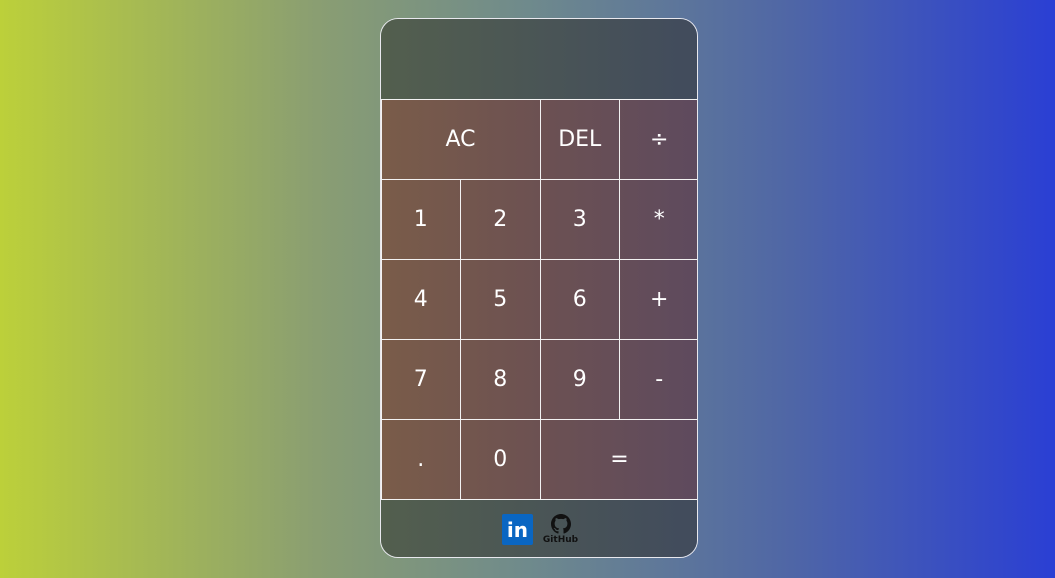  I want to click on linkedin-icon: in, so click(517, 529).